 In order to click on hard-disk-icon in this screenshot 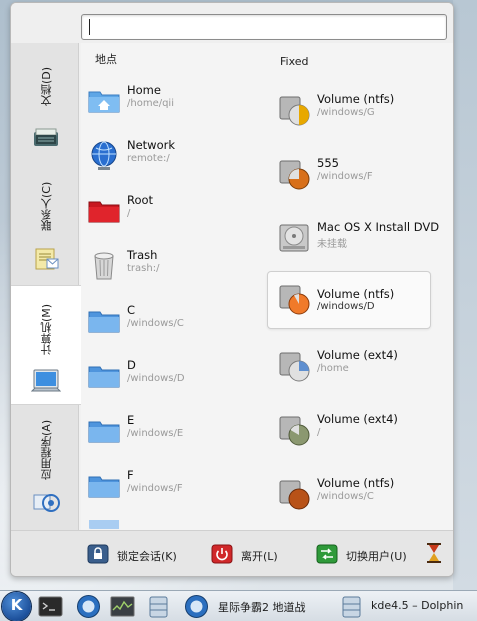, I will do `click(294, 238)`.